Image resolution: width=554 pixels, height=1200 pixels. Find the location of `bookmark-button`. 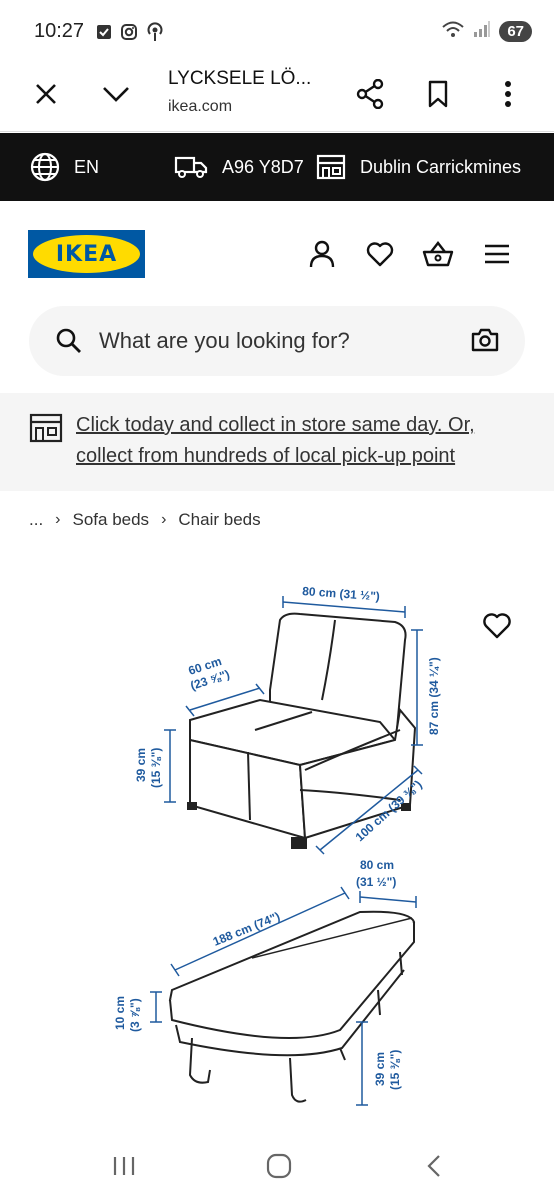

bookmark-button is located at coordinates (438, 94).